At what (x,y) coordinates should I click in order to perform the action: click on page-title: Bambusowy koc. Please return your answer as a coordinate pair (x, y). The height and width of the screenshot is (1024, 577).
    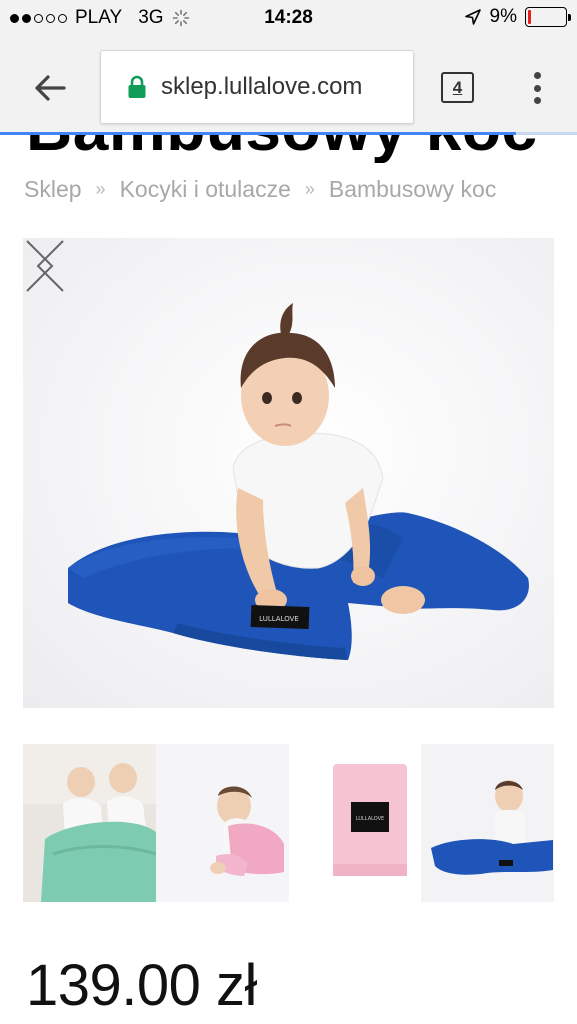
    Looking at the image, I should click on (282, 149).